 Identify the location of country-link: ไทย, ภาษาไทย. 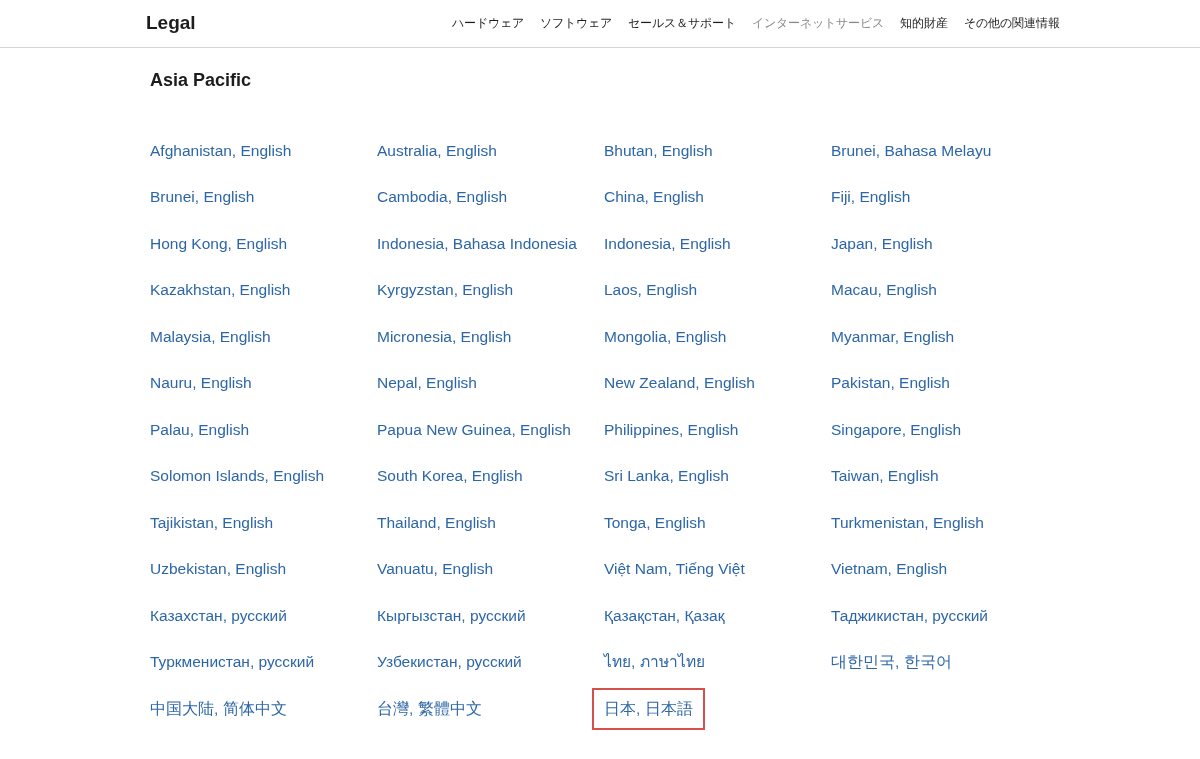
(654, 662).